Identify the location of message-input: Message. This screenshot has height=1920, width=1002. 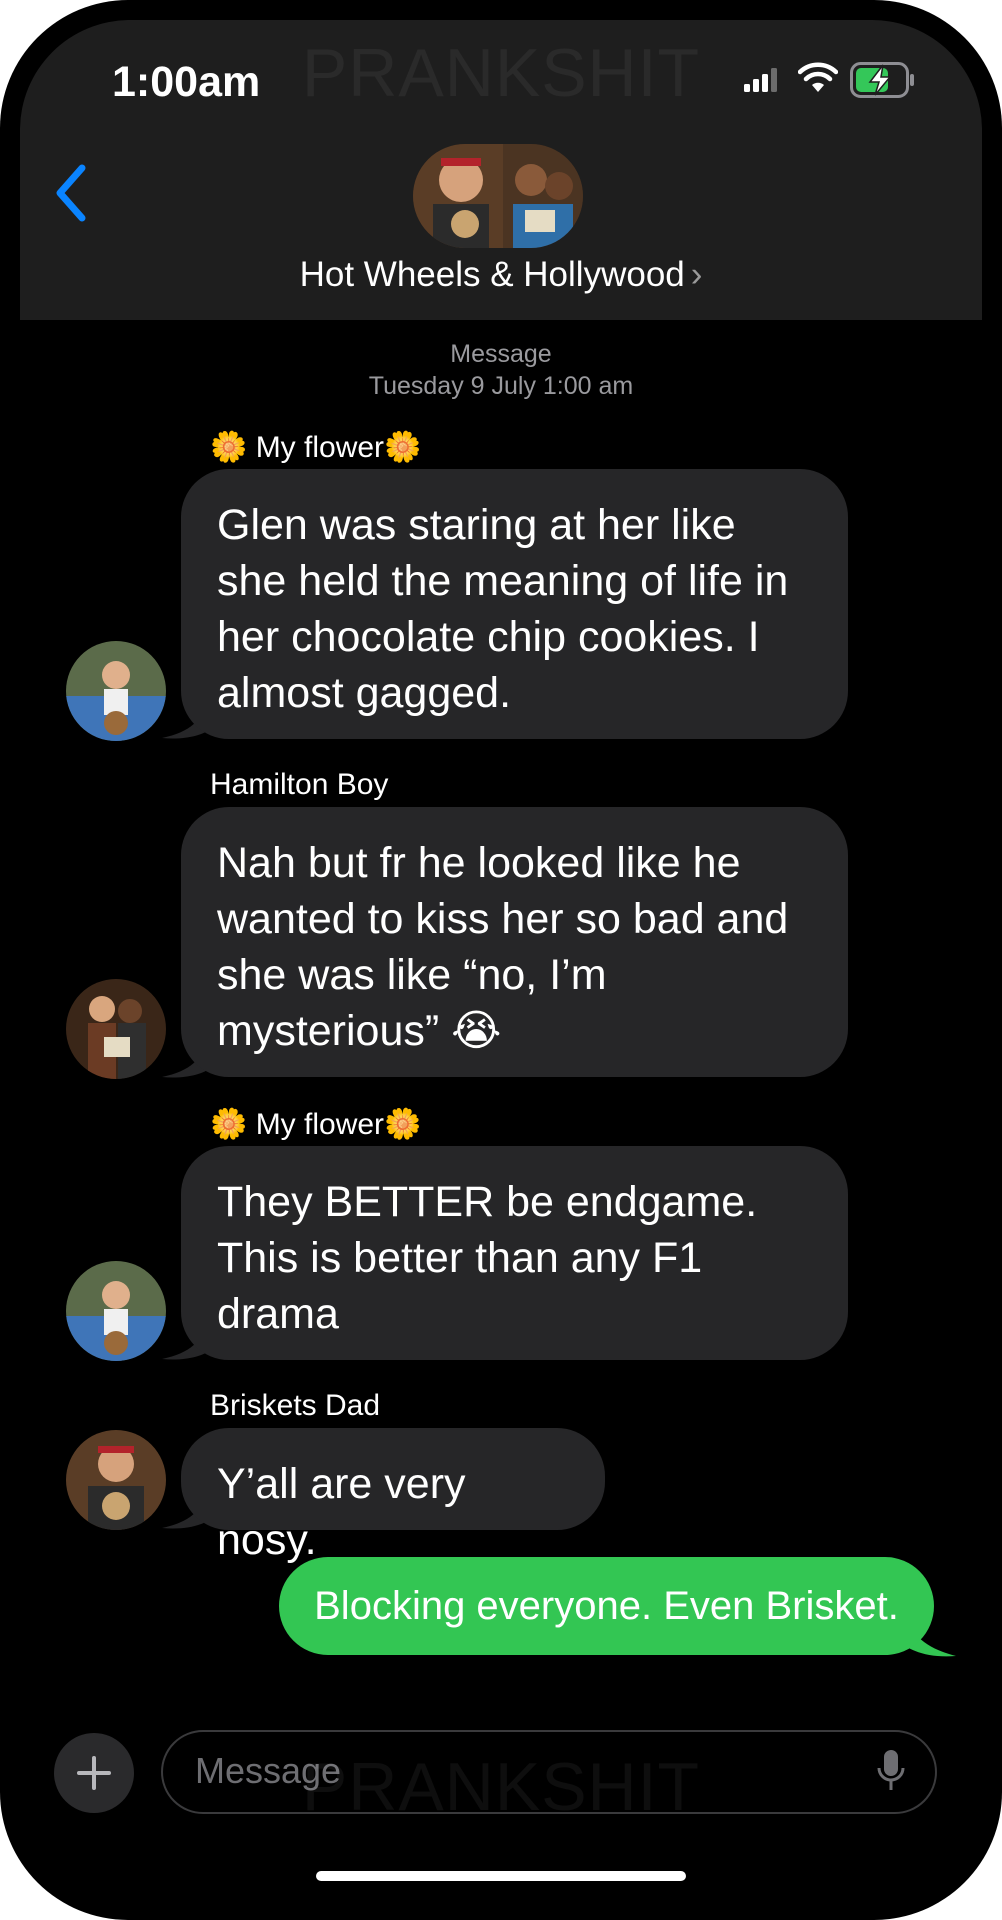
(549, 1772).